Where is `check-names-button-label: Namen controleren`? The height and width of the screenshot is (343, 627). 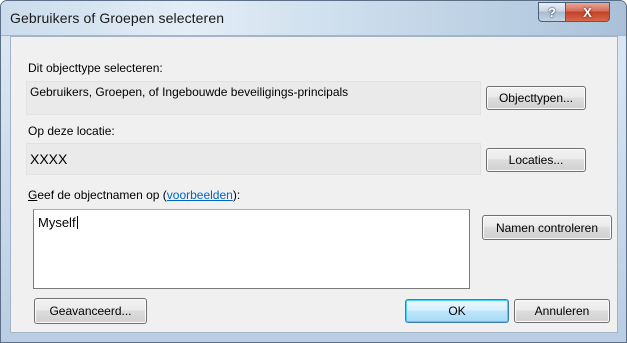
check-names-button-label: Namen controleren is located at coordinates (547, 227).